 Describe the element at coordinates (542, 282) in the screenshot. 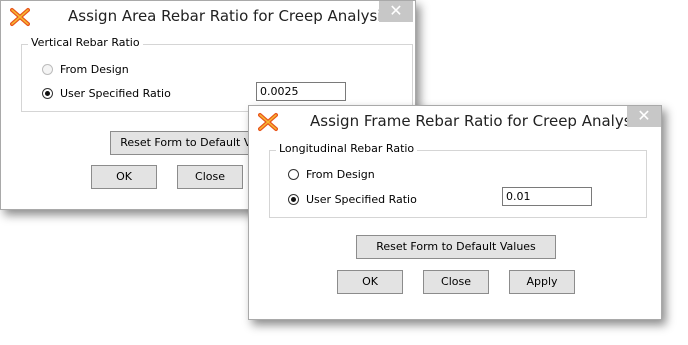

I see `apply-button: Apply` at that location.